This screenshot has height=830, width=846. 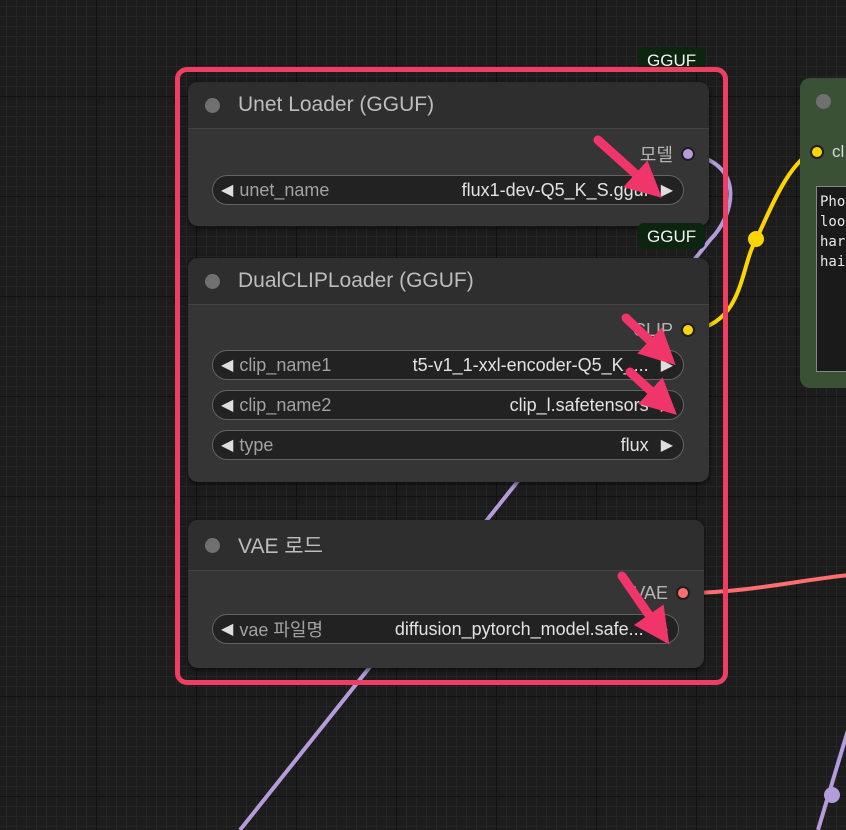 I want to click on prompt-line: Pho, so click(x=833, y=202).